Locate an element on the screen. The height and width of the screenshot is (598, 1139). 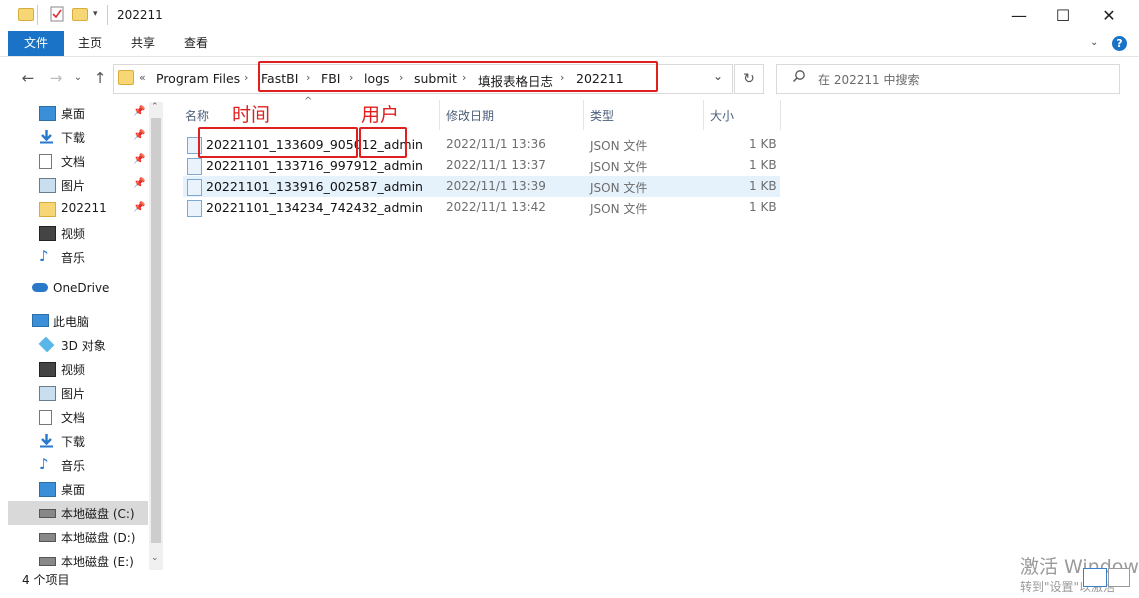
address-dropdown-icon: ⌄ is located at coordinates (718, 76).